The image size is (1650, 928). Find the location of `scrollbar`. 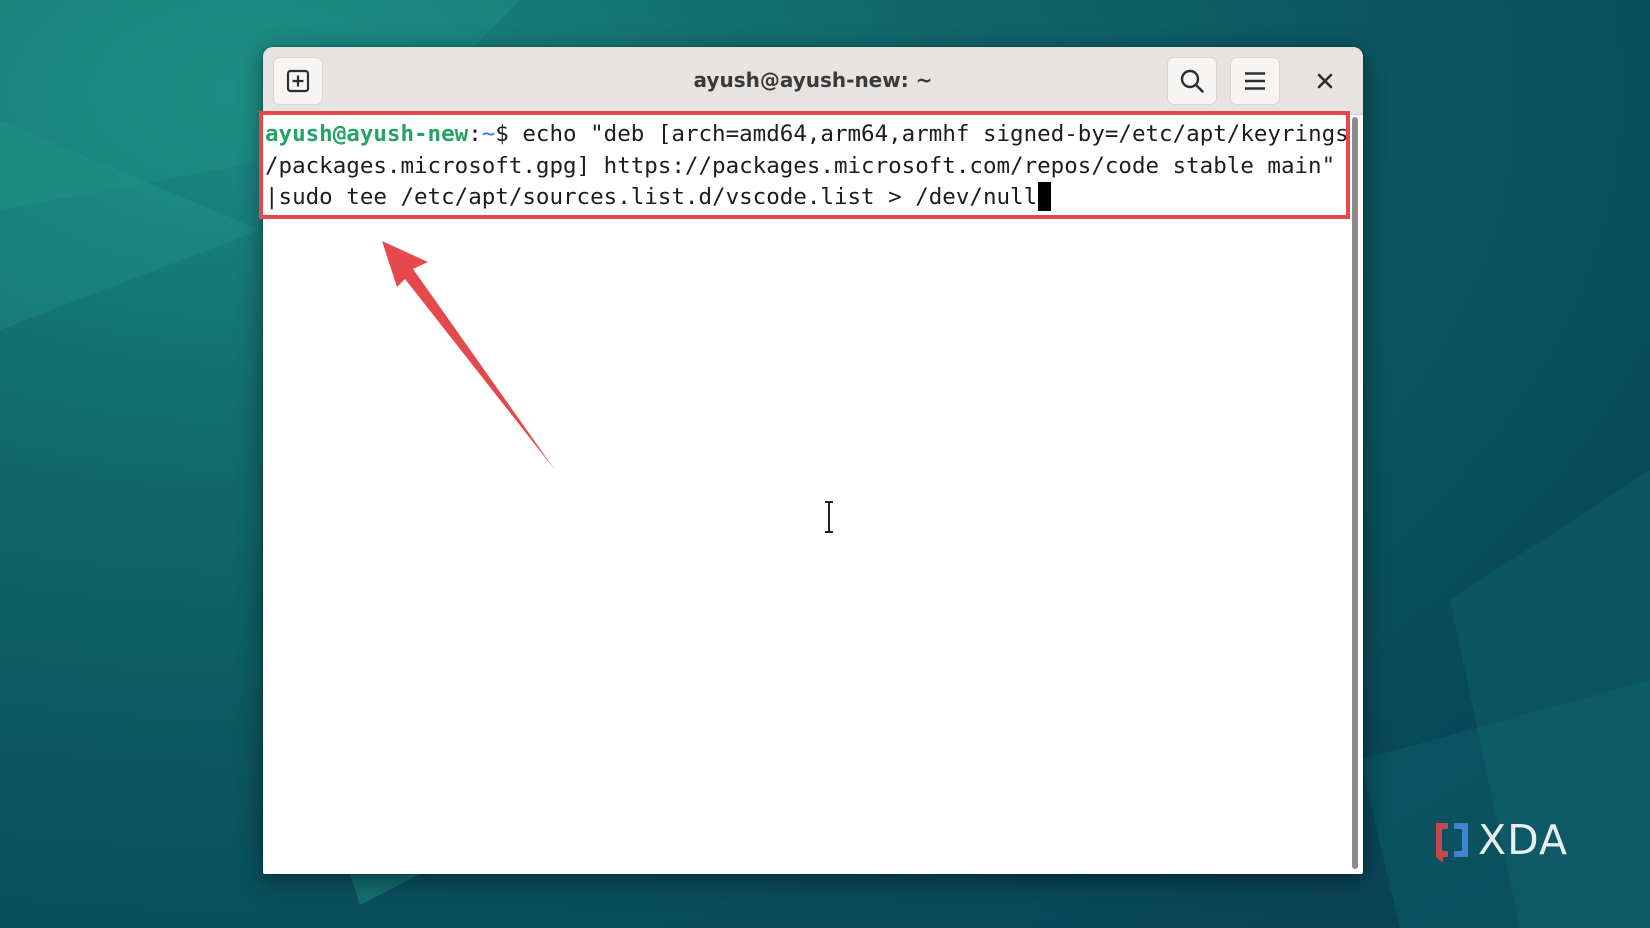

scrollbar is located at coordinates (1355, 493).